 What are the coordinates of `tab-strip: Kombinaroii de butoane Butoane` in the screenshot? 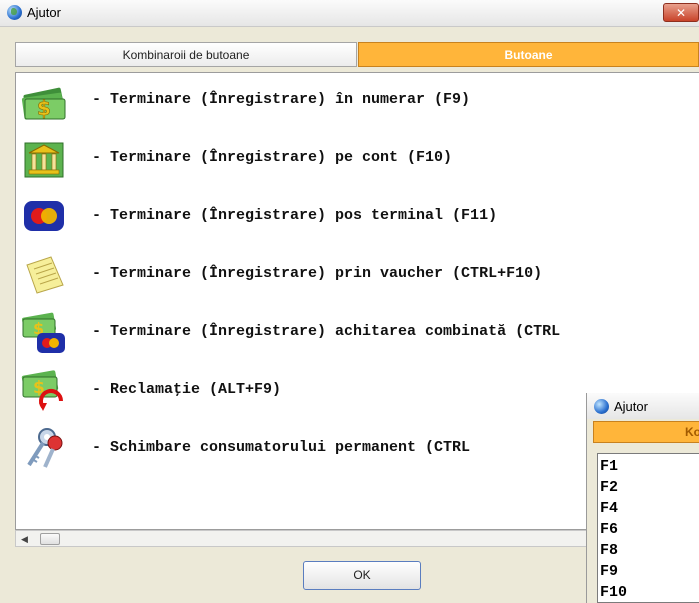 It's located at (349, 54).